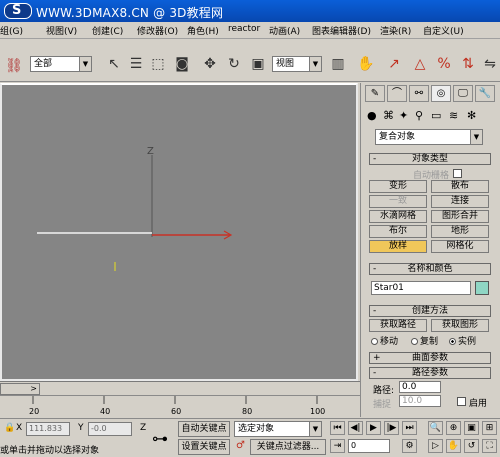 Image resolution: width=500 pixels, height=457 pixels. Describe the element at coordinates (430, 159) in the screenshot. I see `object-type-rollout-header: - 对象类型` at that location.